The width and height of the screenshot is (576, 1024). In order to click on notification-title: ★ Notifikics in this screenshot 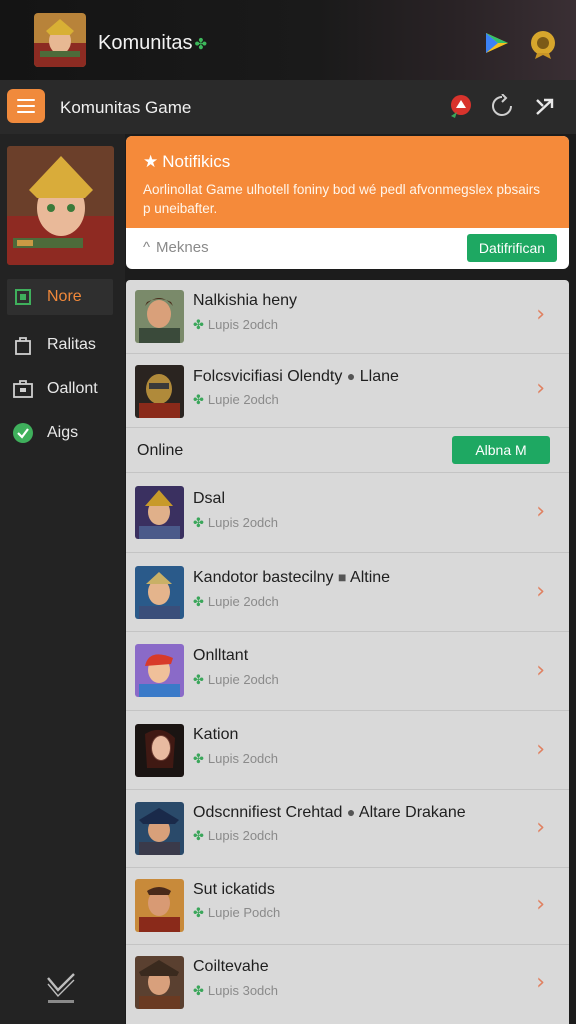, I will do `click(187, 161)`.